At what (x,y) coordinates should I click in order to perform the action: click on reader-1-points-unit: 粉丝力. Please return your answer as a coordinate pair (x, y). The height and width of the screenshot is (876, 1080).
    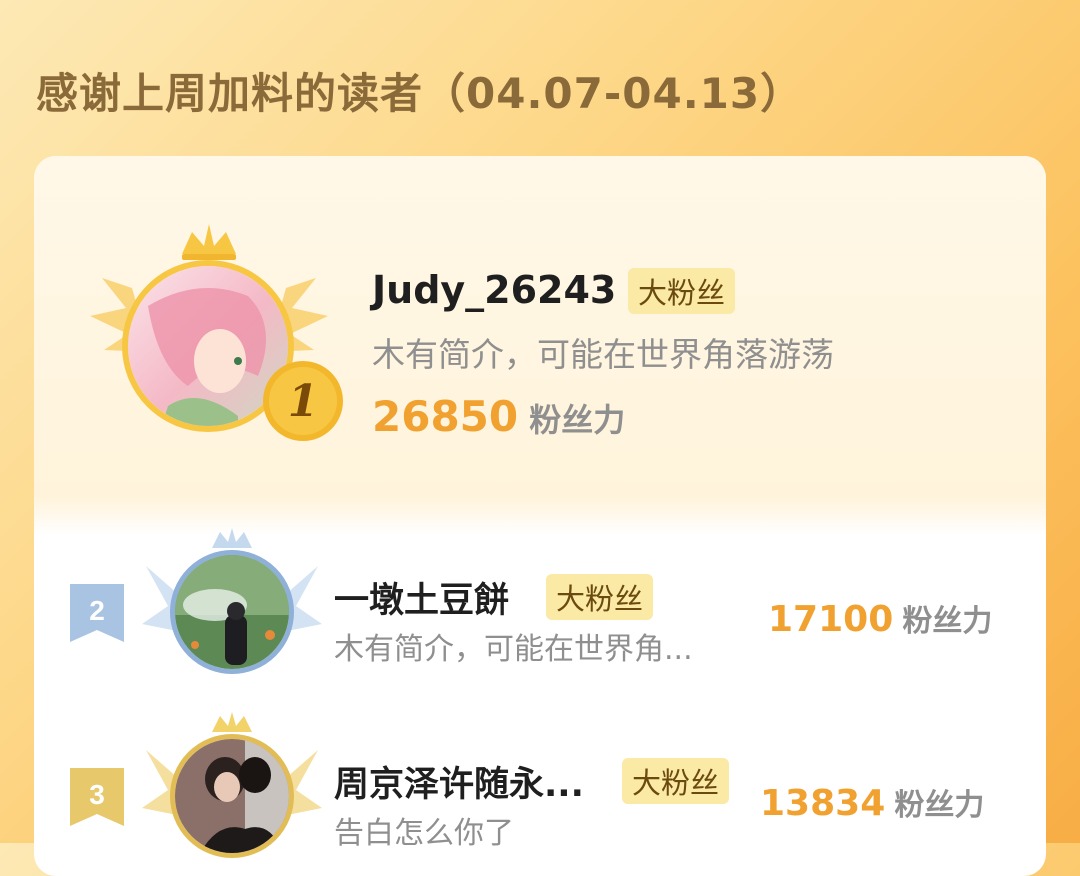
    Looking at the image, I should click on (577, 420).